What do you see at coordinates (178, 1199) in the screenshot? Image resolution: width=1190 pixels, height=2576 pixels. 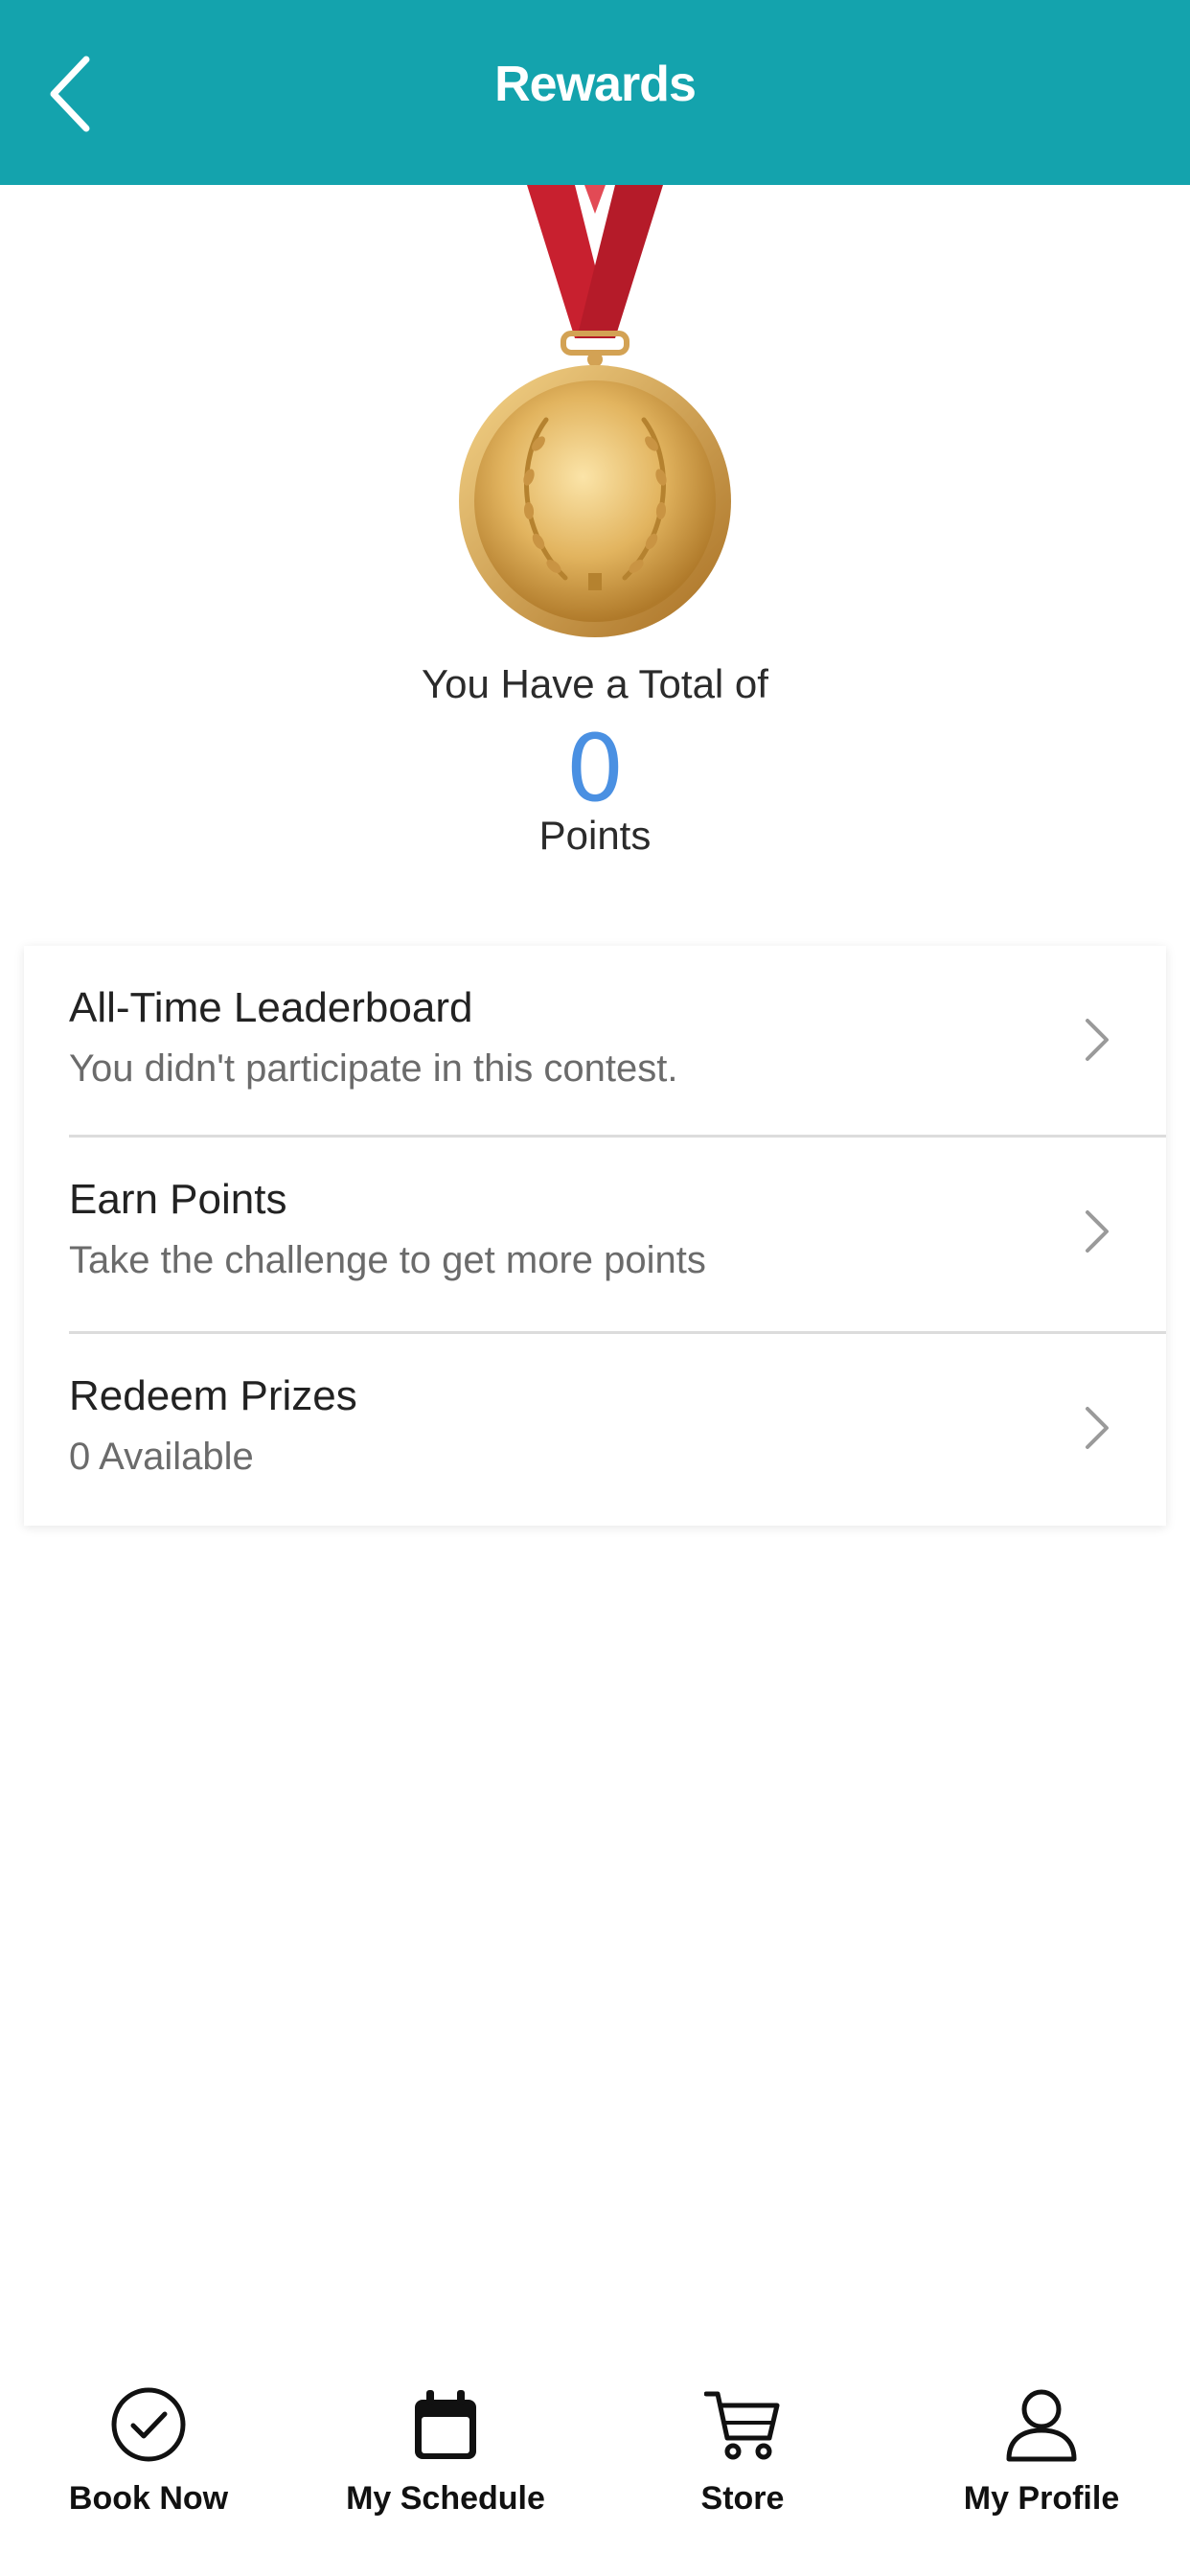 I see `earn-points-title: Earn Points` at bounding box center [178, 1199].